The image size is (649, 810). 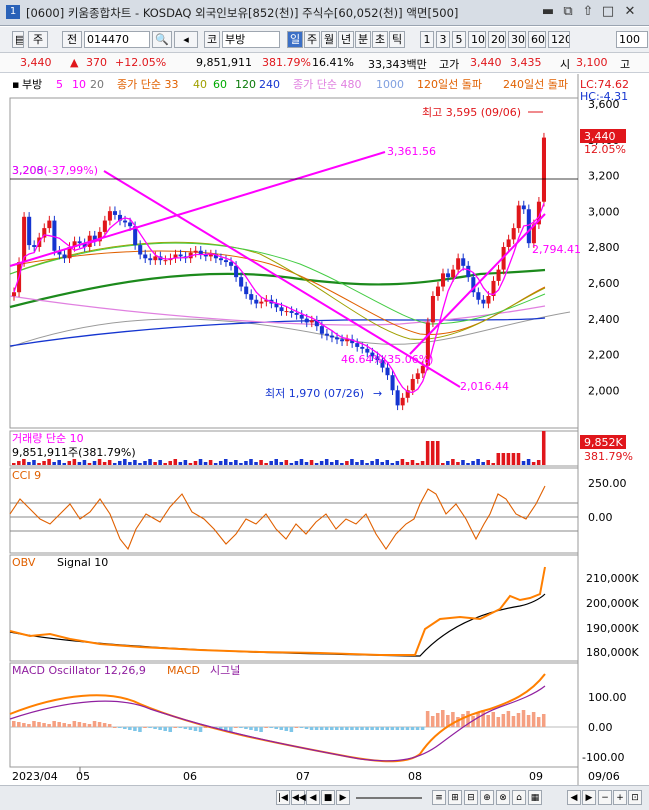 I want to click on tool-icon-6: ⌂, so click(x=519, y=797).